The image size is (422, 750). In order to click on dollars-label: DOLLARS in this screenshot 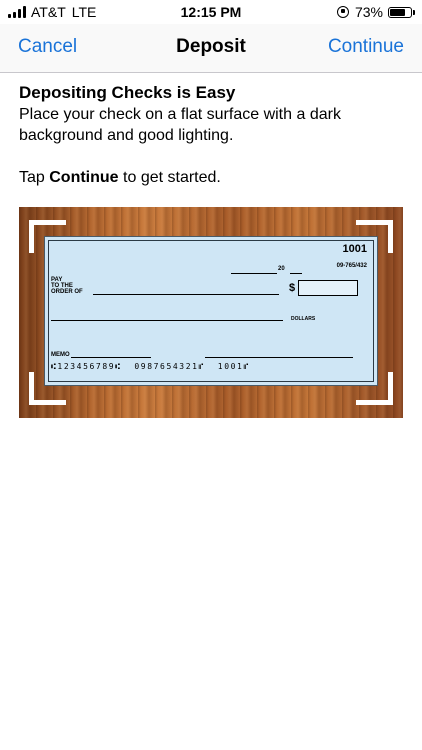, I will do `click(303, 319)`.